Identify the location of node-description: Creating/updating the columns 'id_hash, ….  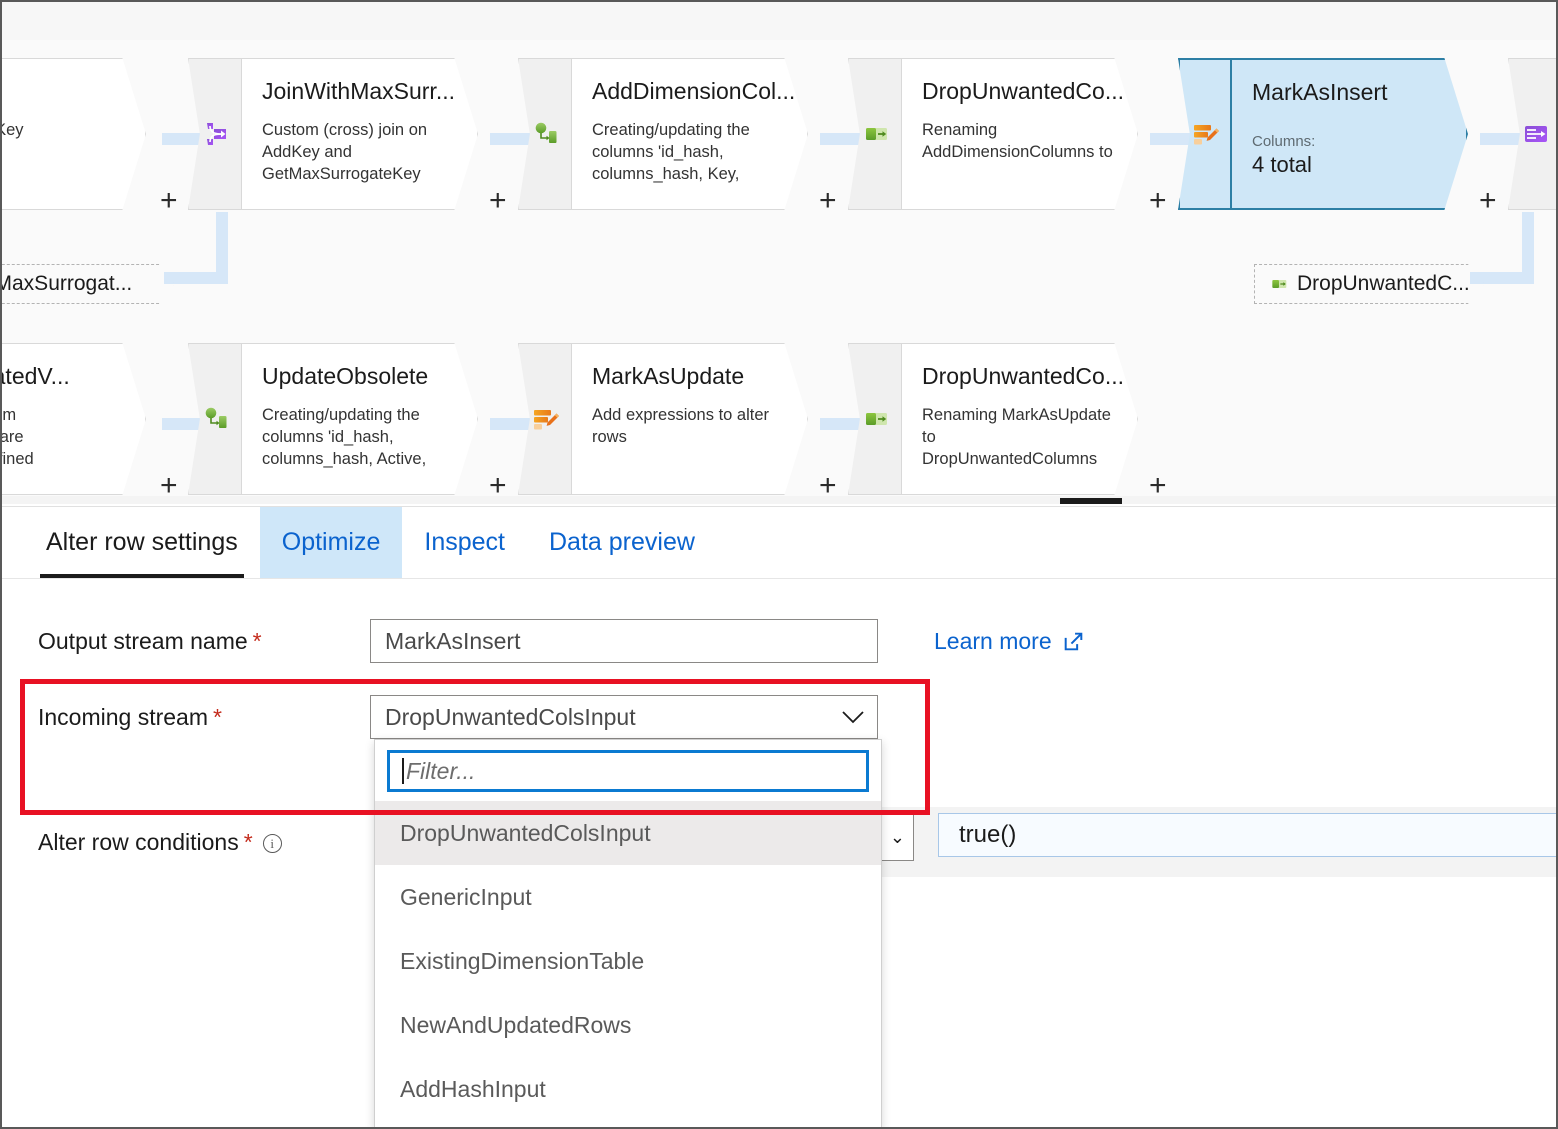
(671, 152).